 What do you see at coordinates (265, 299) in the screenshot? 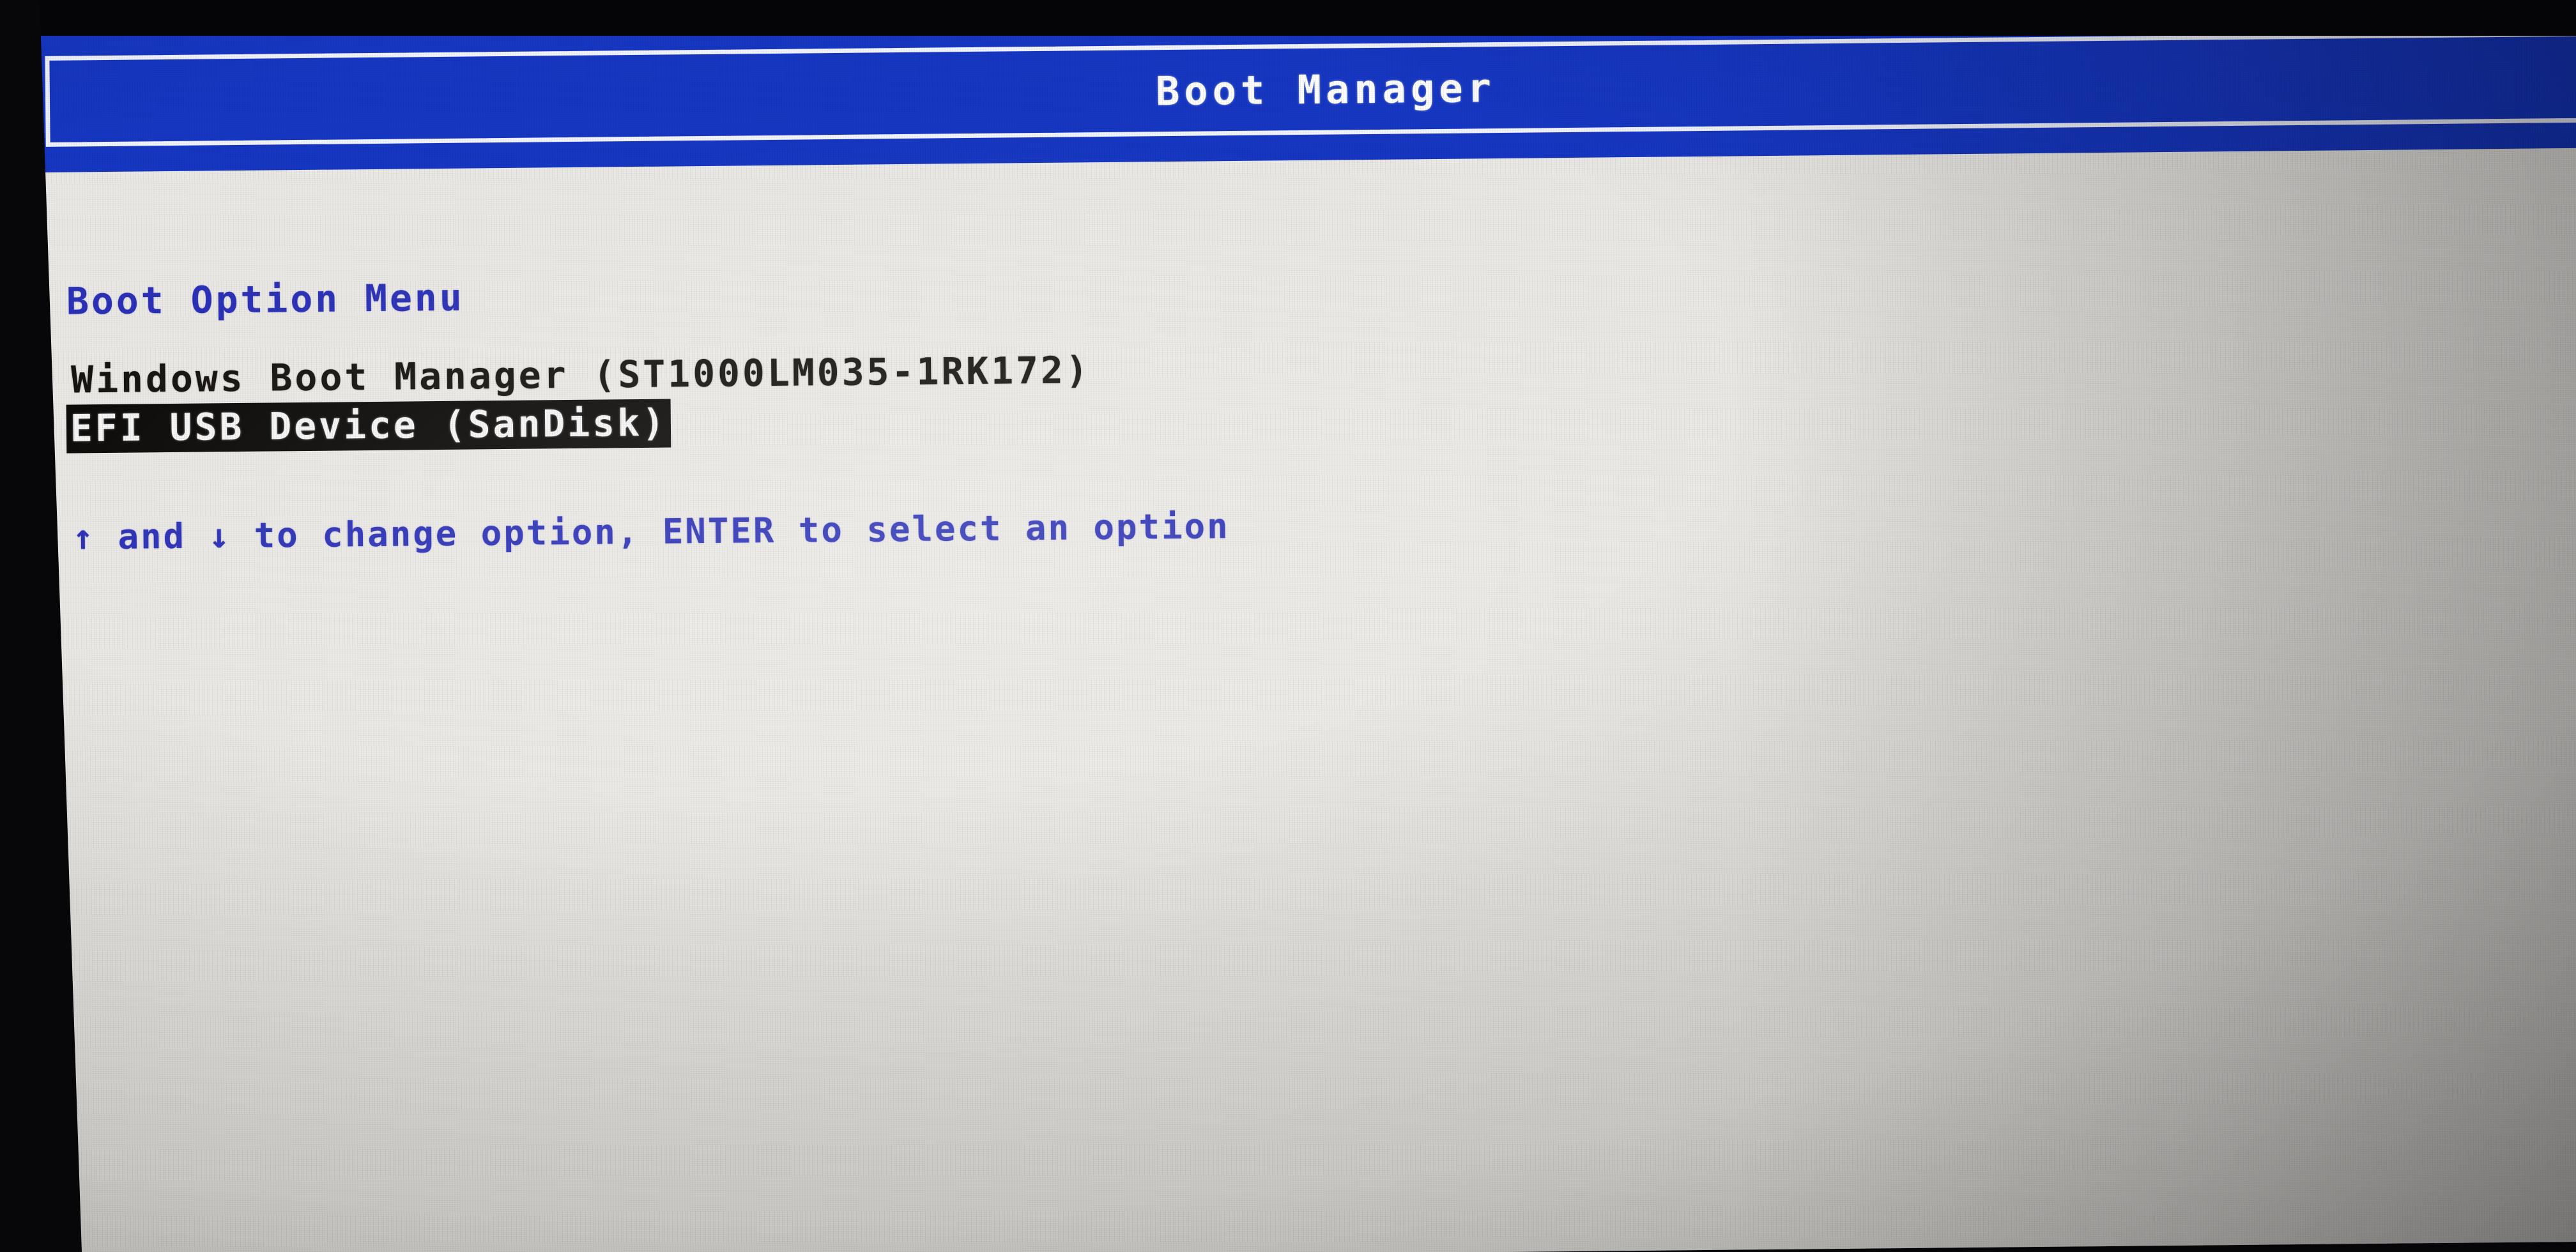
I see `boot-option-menu-heading: Boot Option Menu` at bounding box center [265, 299].